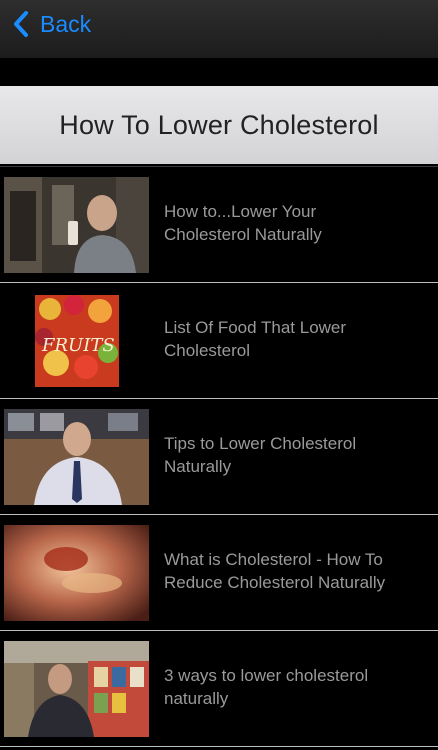 The width and height of the screenshot is (438, 750). I want to click on header-banner: How To Lower Cholesterol, so click(219, 125).